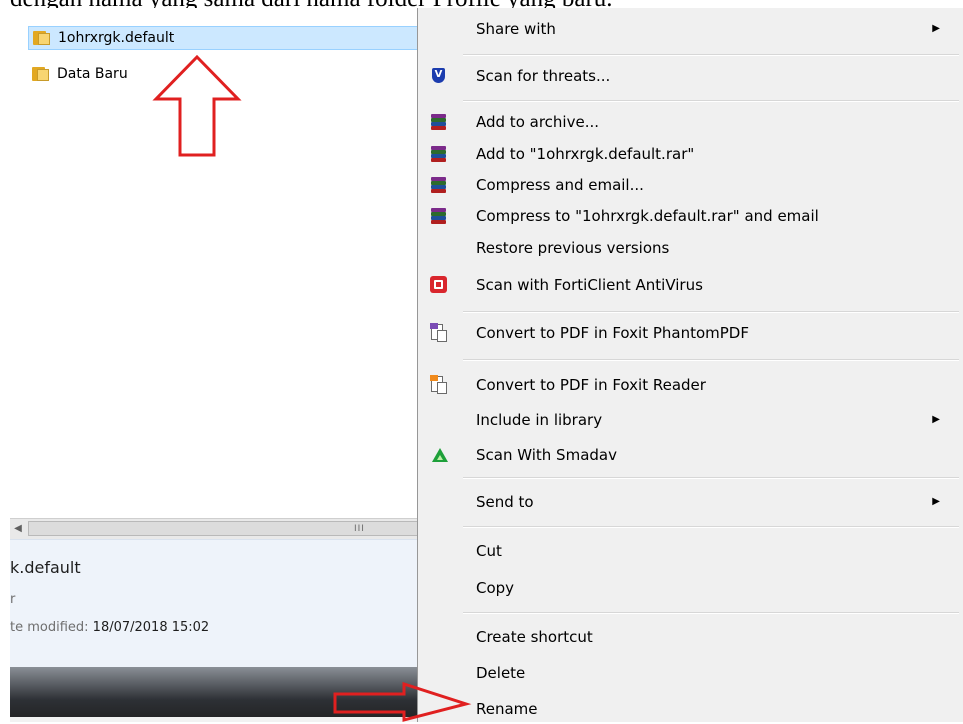  I want to click on menu-item-convert-foxit-reader: Convert to PDF in Foxit Reader, so click(690, 385).